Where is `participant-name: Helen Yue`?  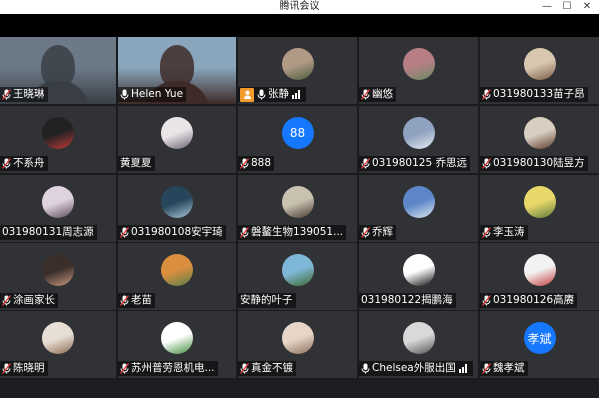
participant-name: Helen Yue is located at coordinates (157, 94).